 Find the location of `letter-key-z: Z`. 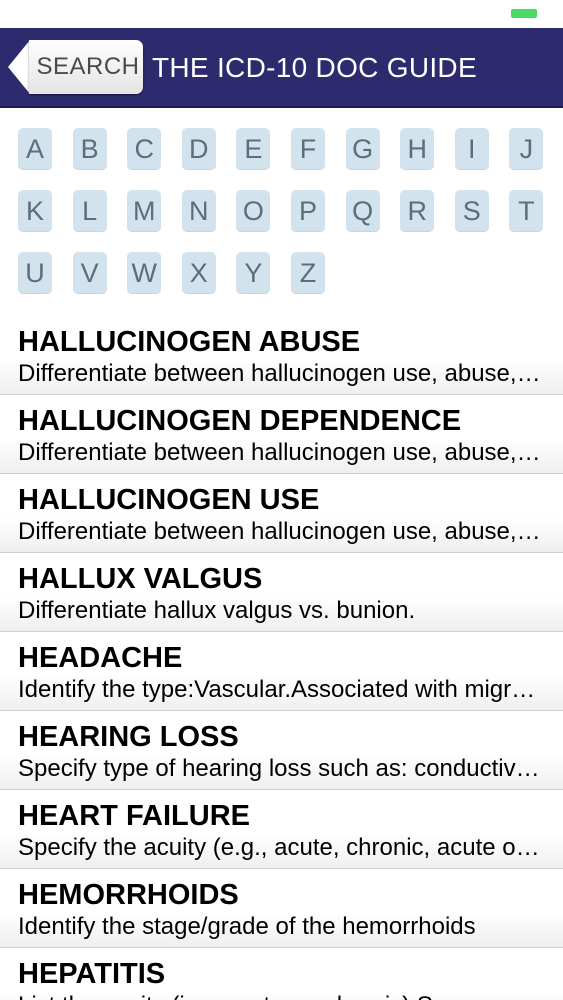

letter-key-z: Z is located at coordinates (308, 273).